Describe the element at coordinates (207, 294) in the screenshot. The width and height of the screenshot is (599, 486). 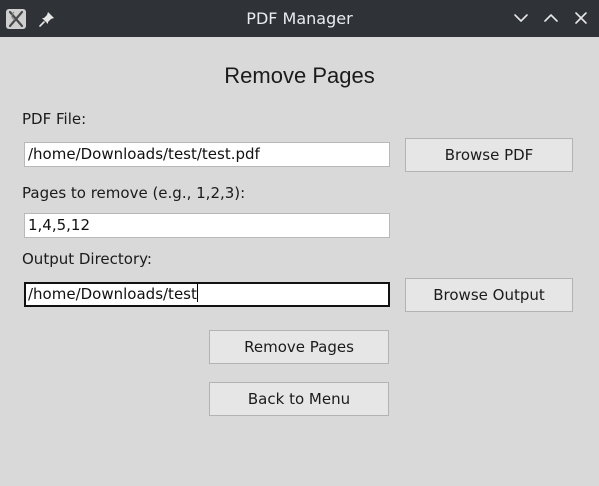
I see `output-directory-input: /home/Downloads/test` at that location.